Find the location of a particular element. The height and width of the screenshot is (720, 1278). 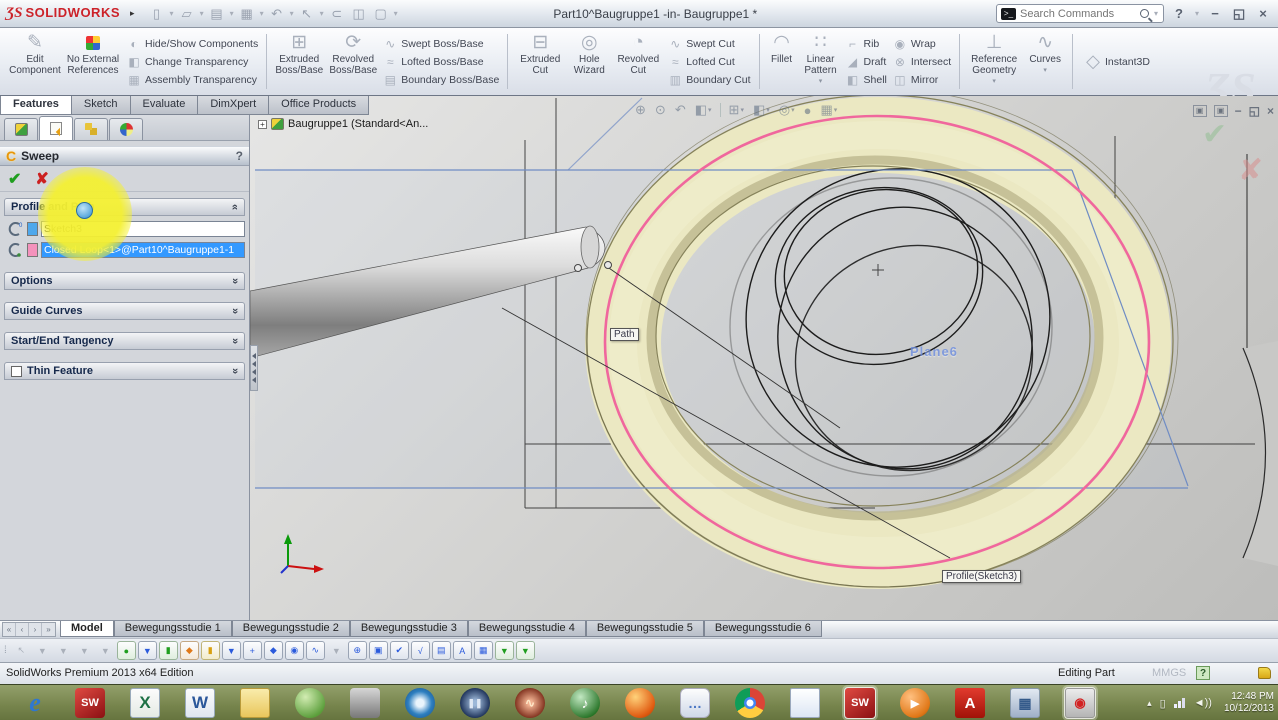

hole-wizard-button: ◎ Hole Wizard is located at coordinates (589, 61).